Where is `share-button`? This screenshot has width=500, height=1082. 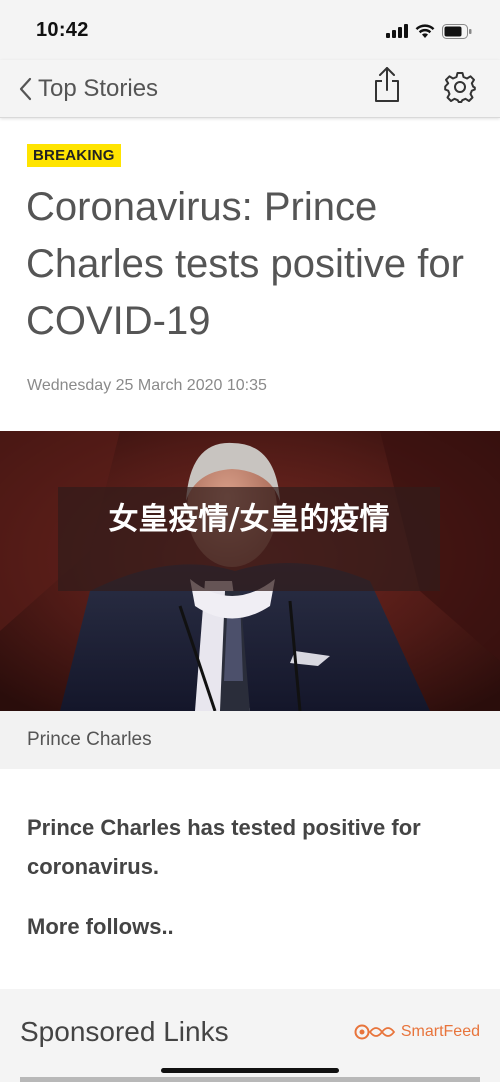
share-button is located at coordinates (387, 85).